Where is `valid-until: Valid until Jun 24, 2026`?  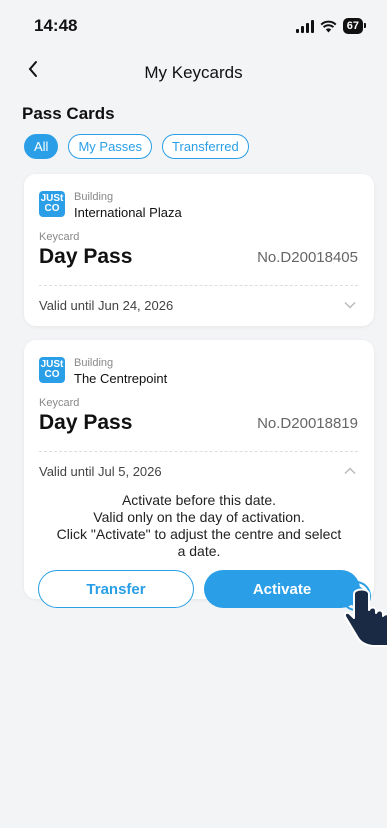 valid-until: Valid until Jun 24, 2026 is located at coordinates (106, 305).